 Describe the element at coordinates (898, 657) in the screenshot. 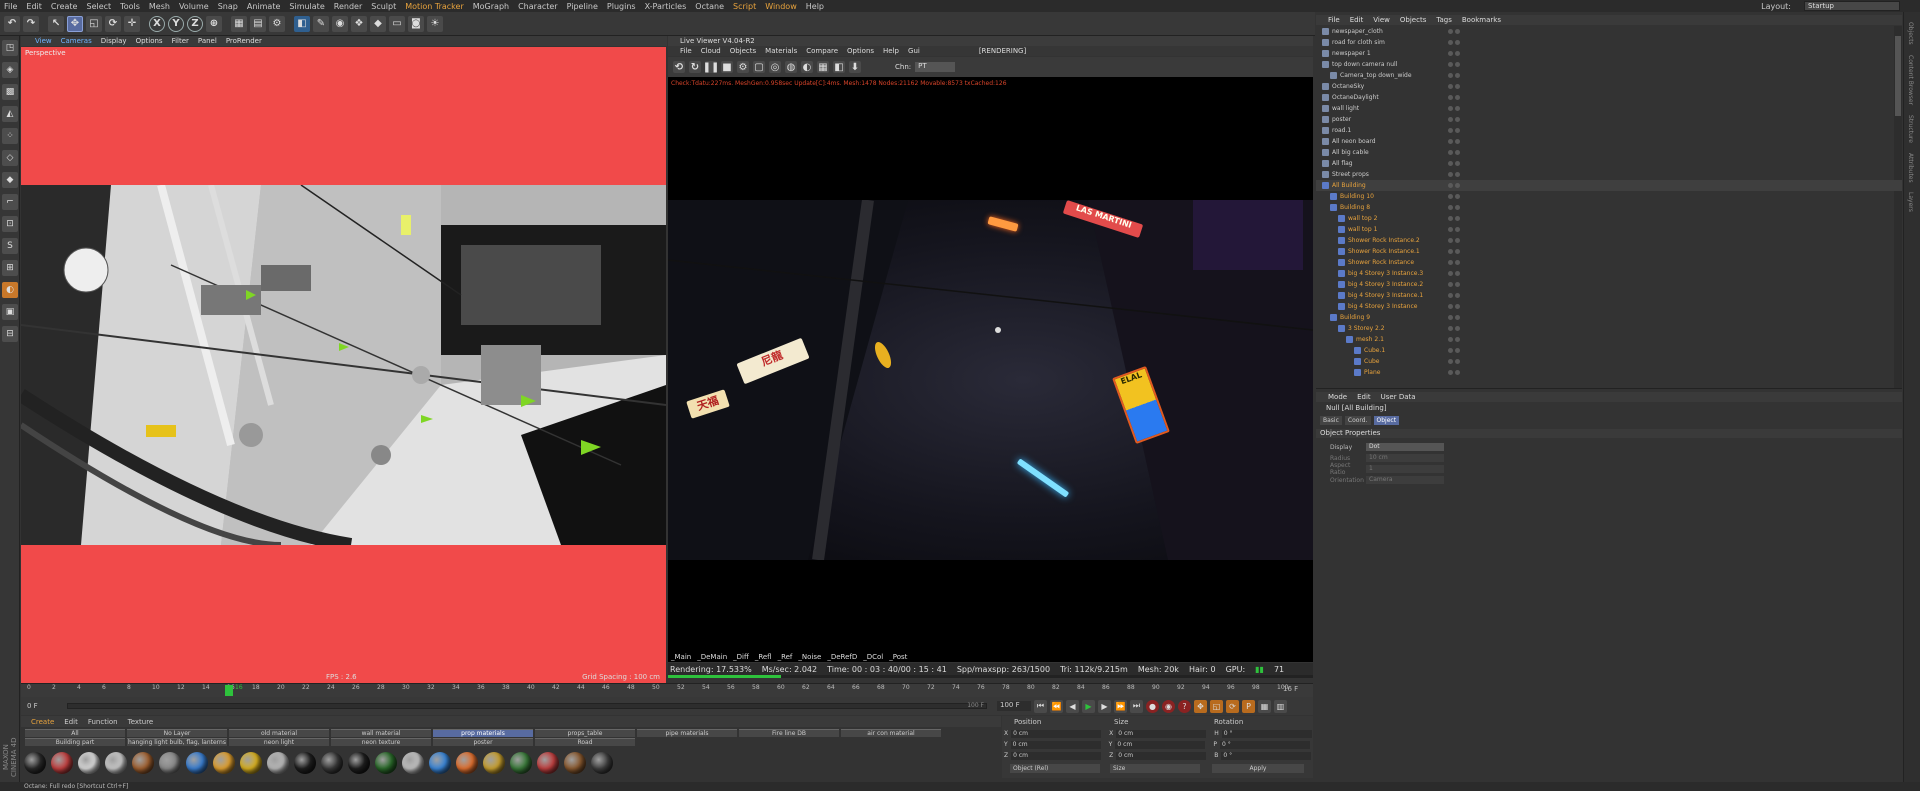

I see `pass-post: _Post` at that location.